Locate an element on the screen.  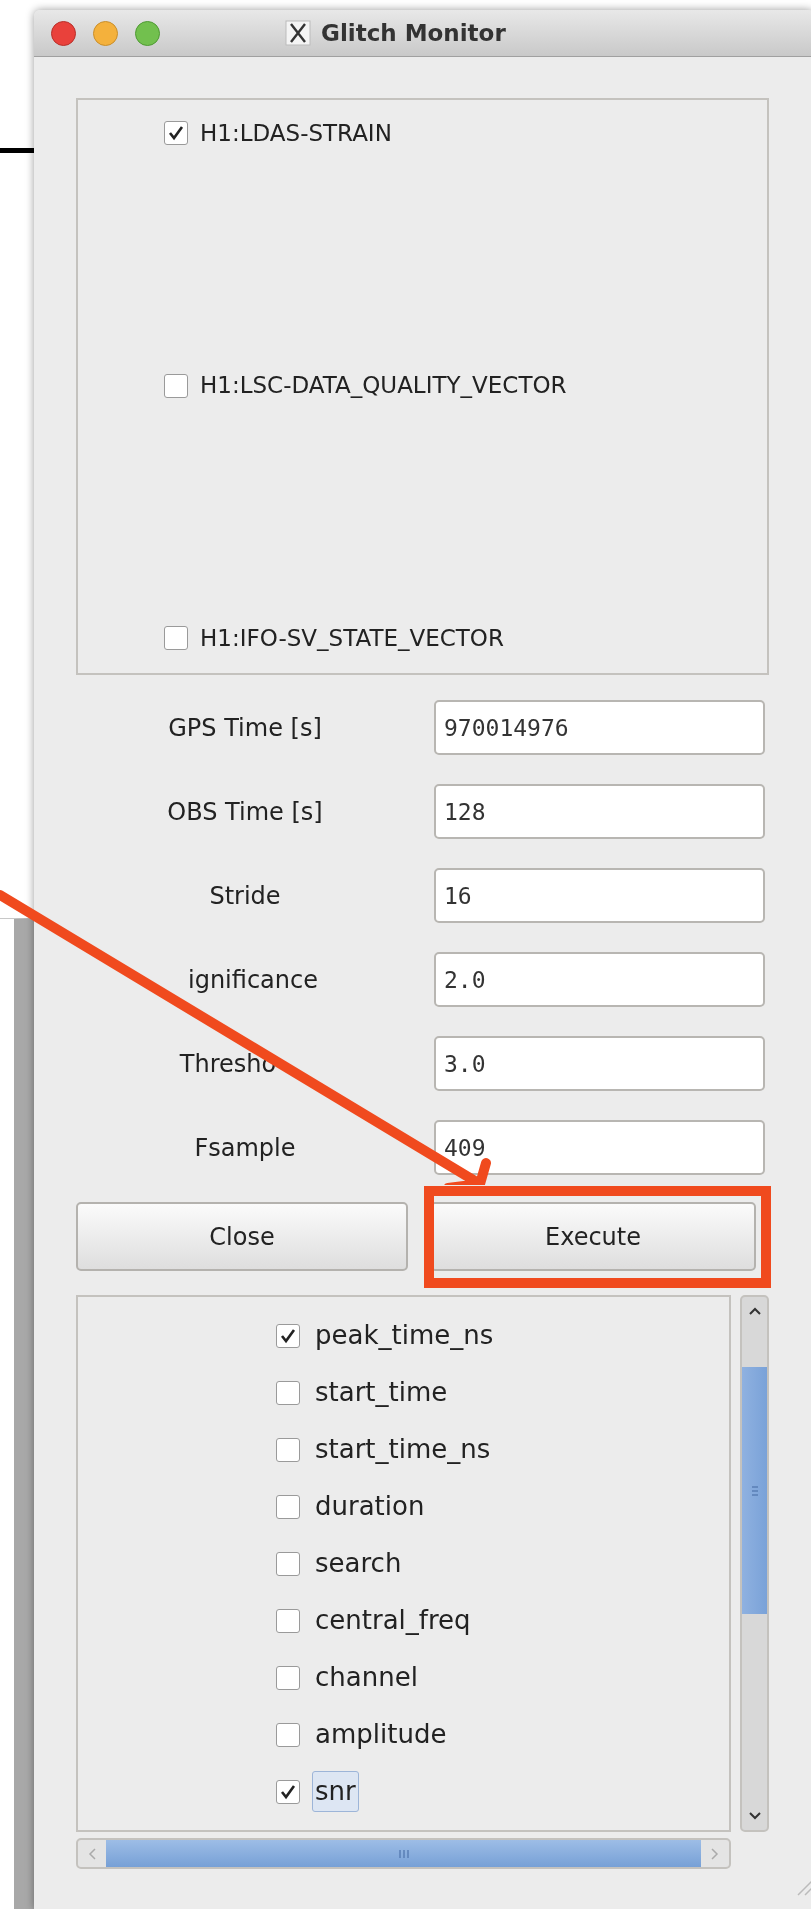
input-field: 16 is located at coordinates (599, 895).